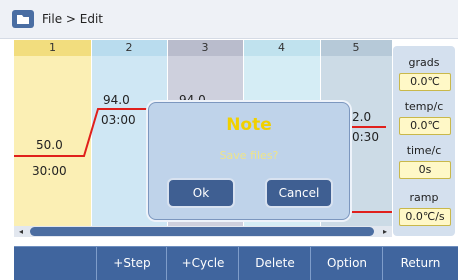  Describe the element at coordinates (299, 193) in the screenshot. I see `cancel-button: Cancel` at that location.